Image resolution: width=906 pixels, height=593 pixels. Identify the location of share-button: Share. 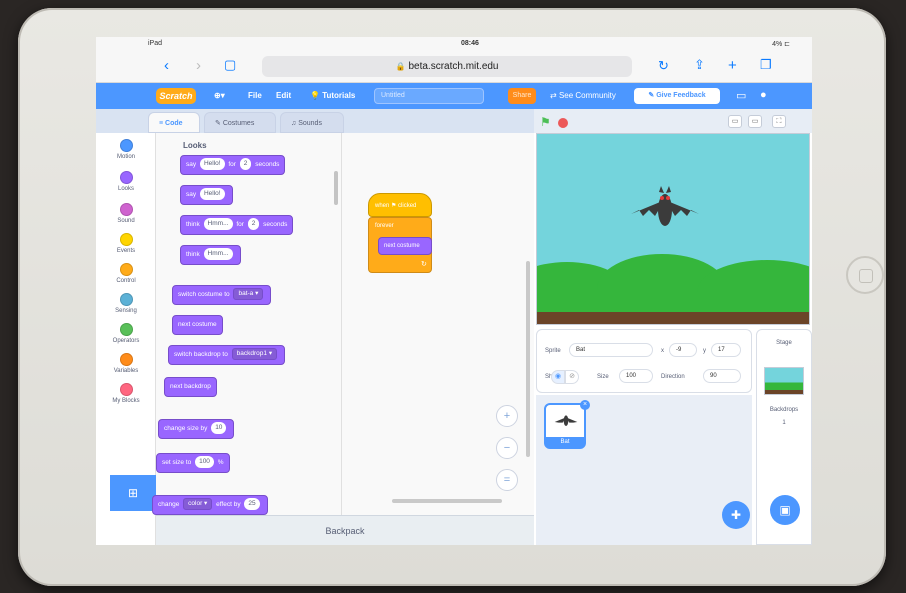
(522, 96).